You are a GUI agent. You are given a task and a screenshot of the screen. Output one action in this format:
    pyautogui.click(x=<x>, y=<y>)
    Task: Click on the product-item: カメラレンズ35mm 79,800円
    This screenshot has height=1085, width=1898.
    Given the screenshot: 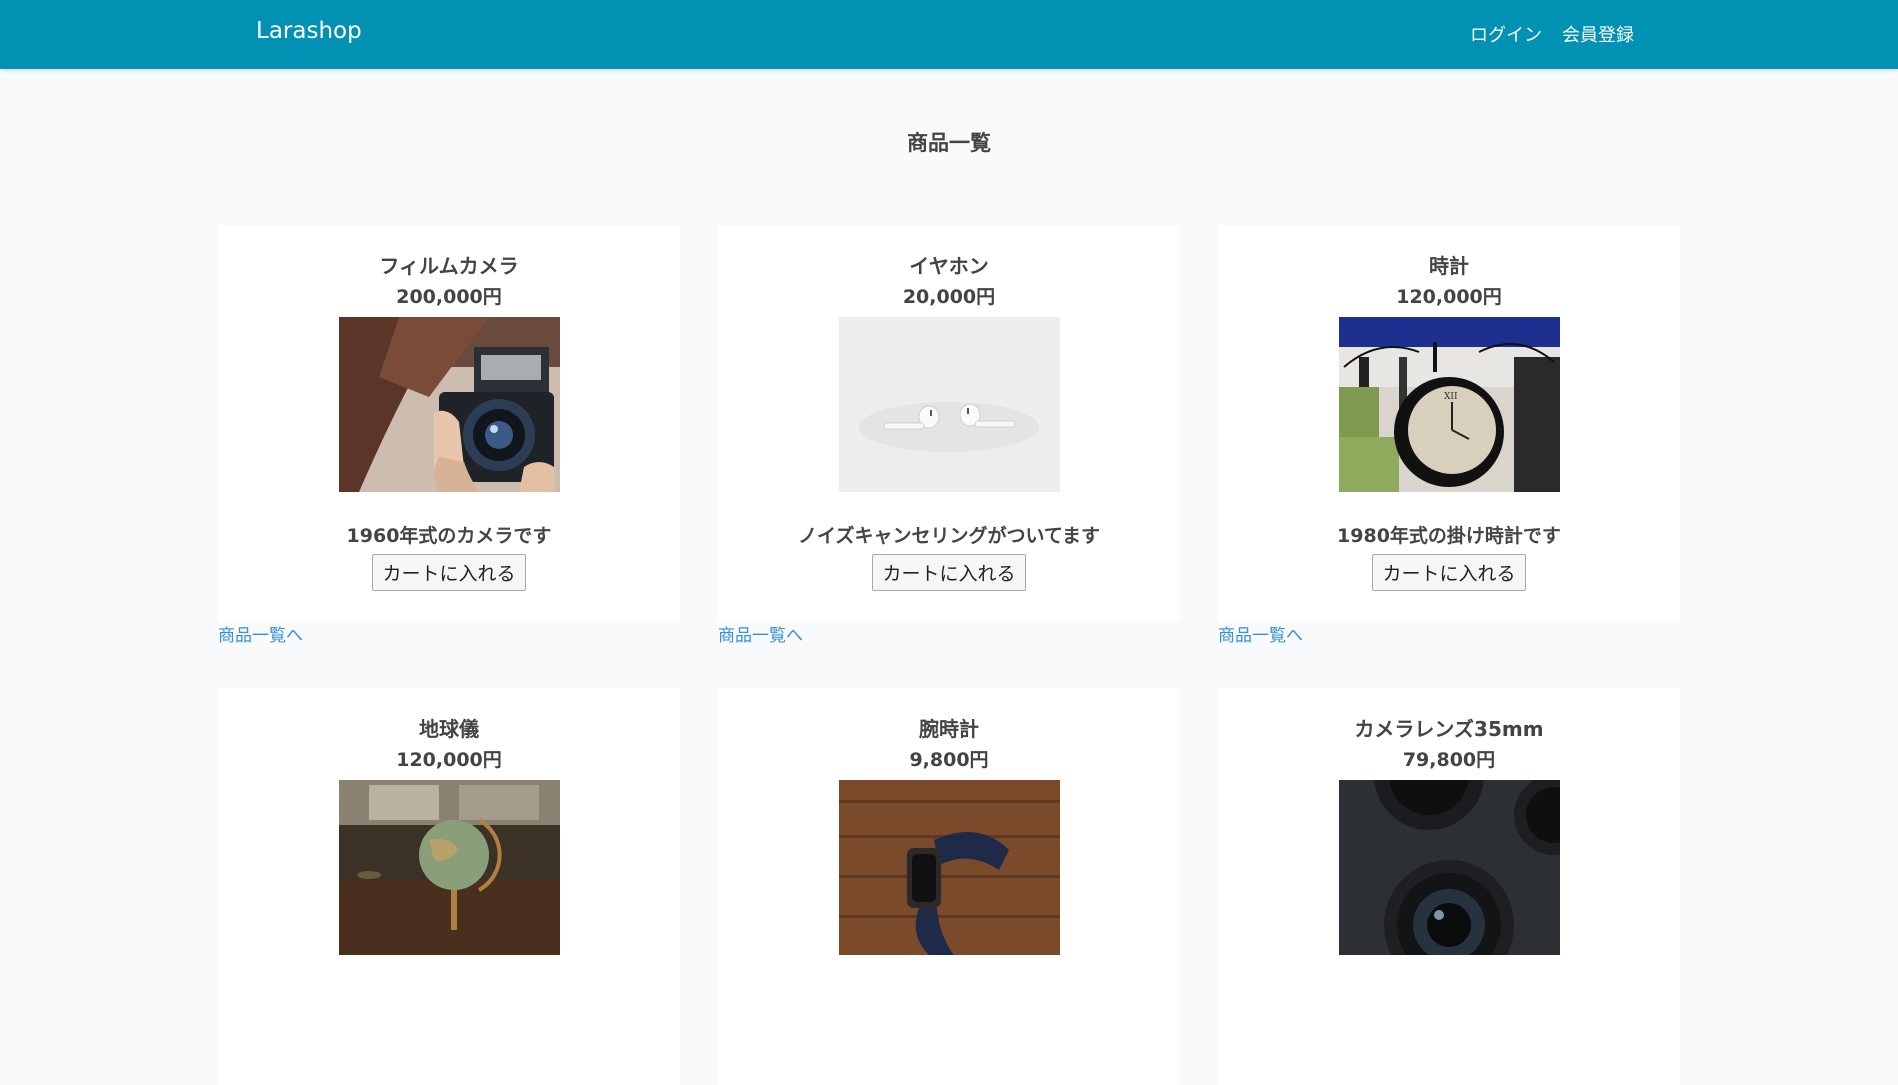 What is the action you would take?
    pyautogui.click(x=1449, y=886)
    